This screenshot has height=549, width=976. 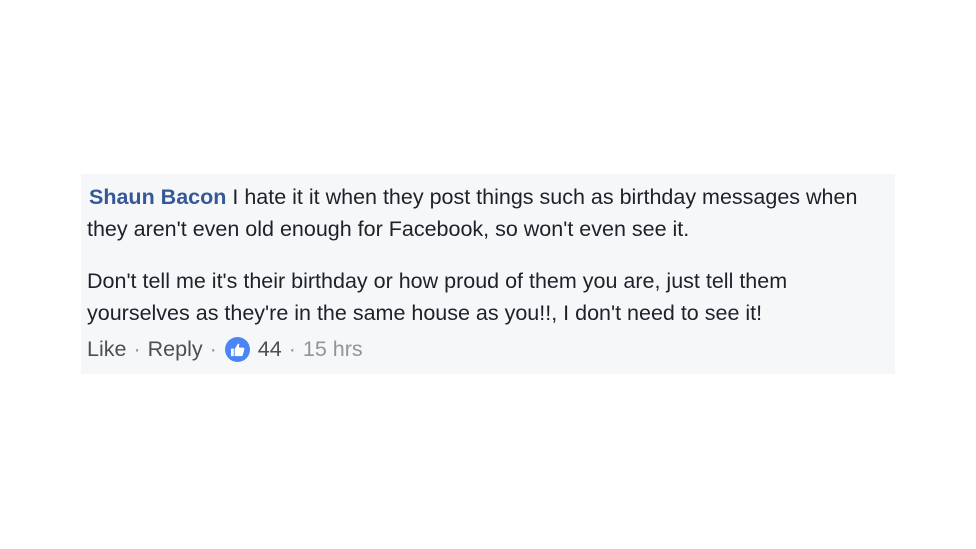 I want to click on reaction-count: 44, so click(x=270, y=349).